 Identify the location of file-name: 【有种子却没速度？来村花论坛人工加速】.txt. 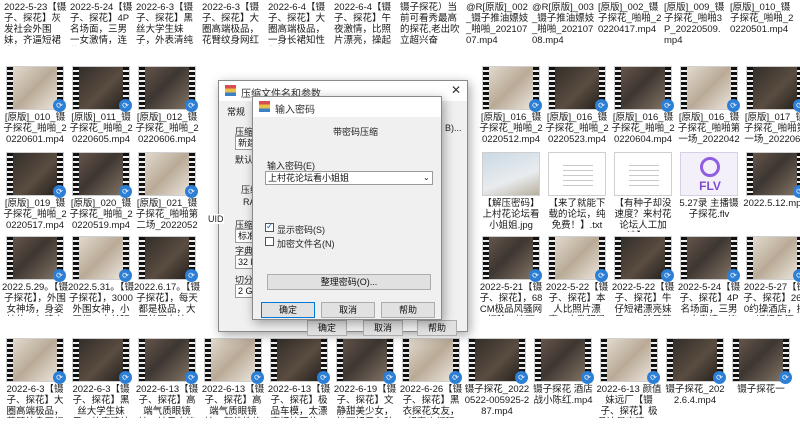
(643, 215).